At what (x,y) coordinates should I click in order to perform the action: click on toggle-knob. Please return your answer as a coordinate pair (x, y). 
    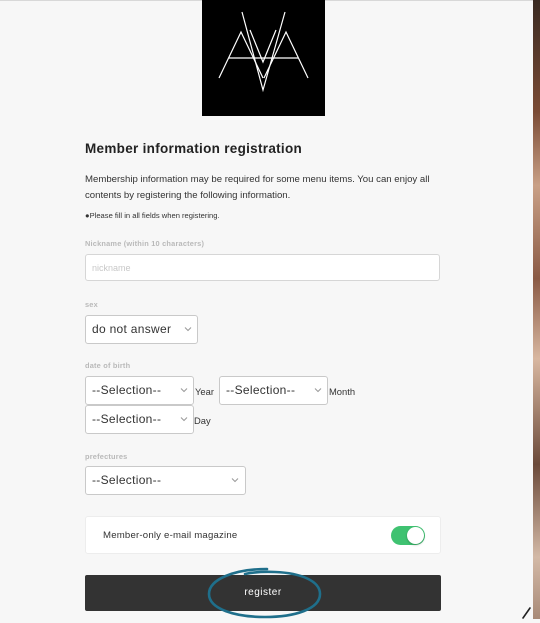
    Looking at the image, I should click on (415, 535).